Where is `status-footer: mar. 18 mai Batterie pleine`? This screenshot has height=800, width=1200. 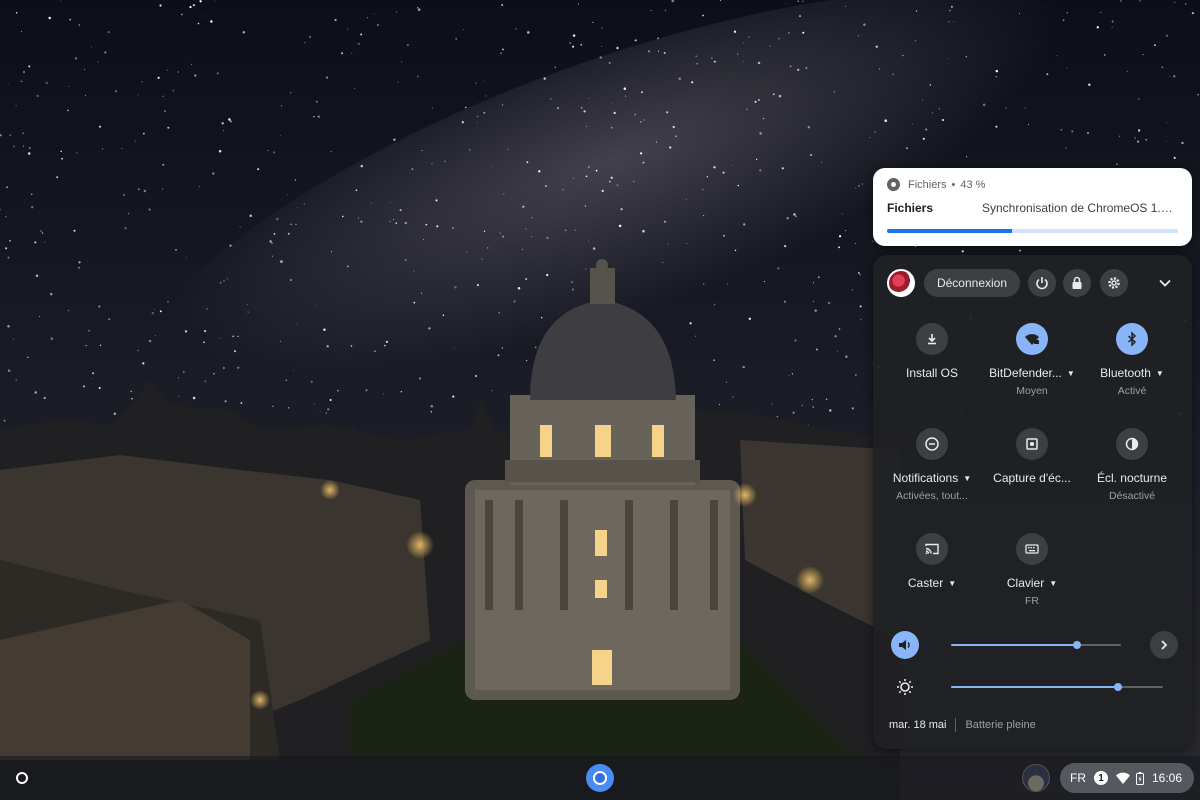 status-footer: mar. 18 mai Batterie pleine is located at coordinates (962, 725).